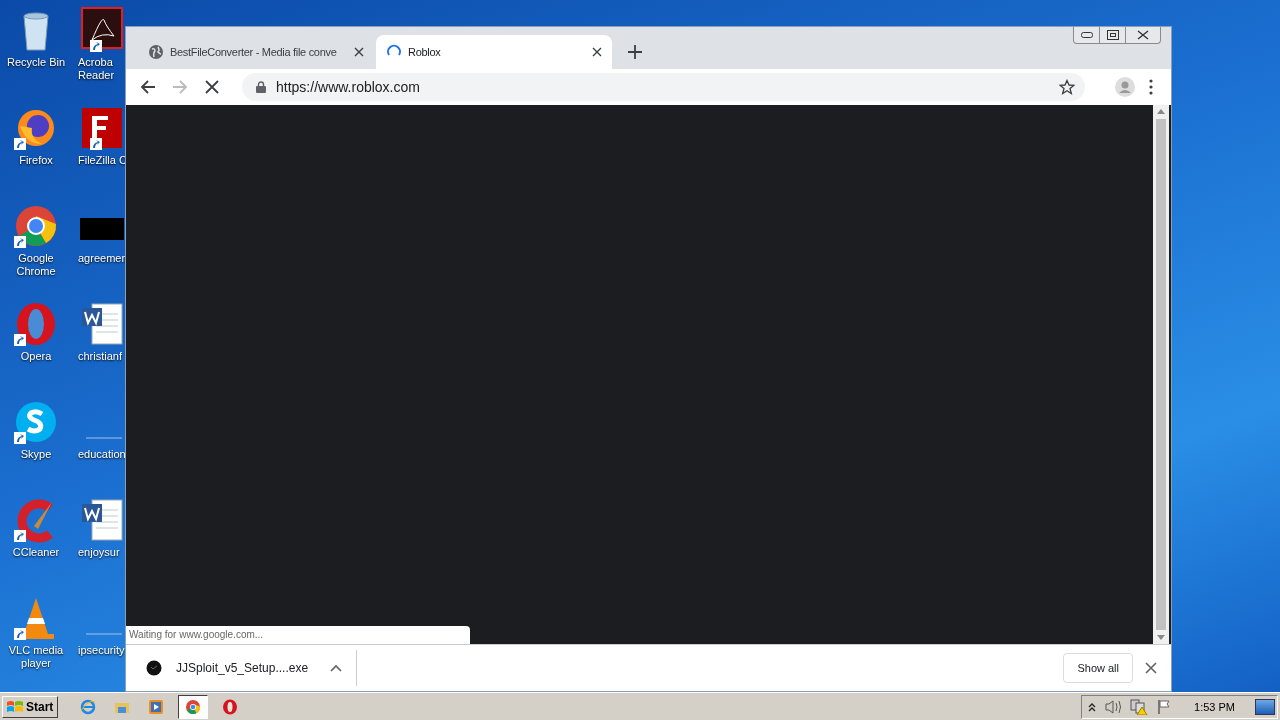  Describe the element at coordinates (212, 87) in the screenshot. I see `stop-icon` at that location.